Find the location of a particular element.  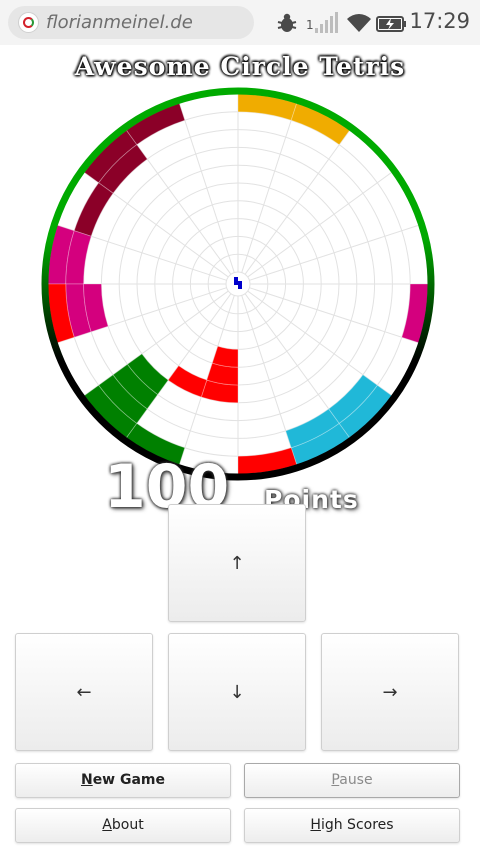

high-scores-label: igh Scores is located at coordinates (357, 825).